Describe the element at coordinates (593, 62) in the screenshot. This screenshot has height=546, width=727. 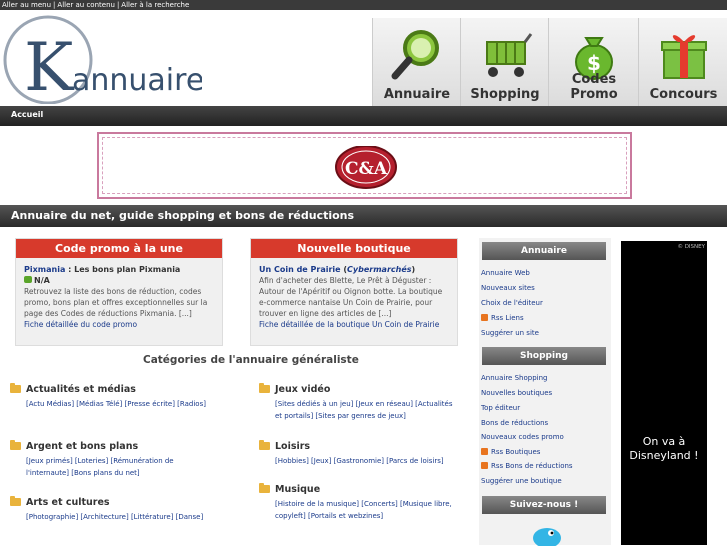
I see `nav-codes-promo: $ Codes Promo` at that location.